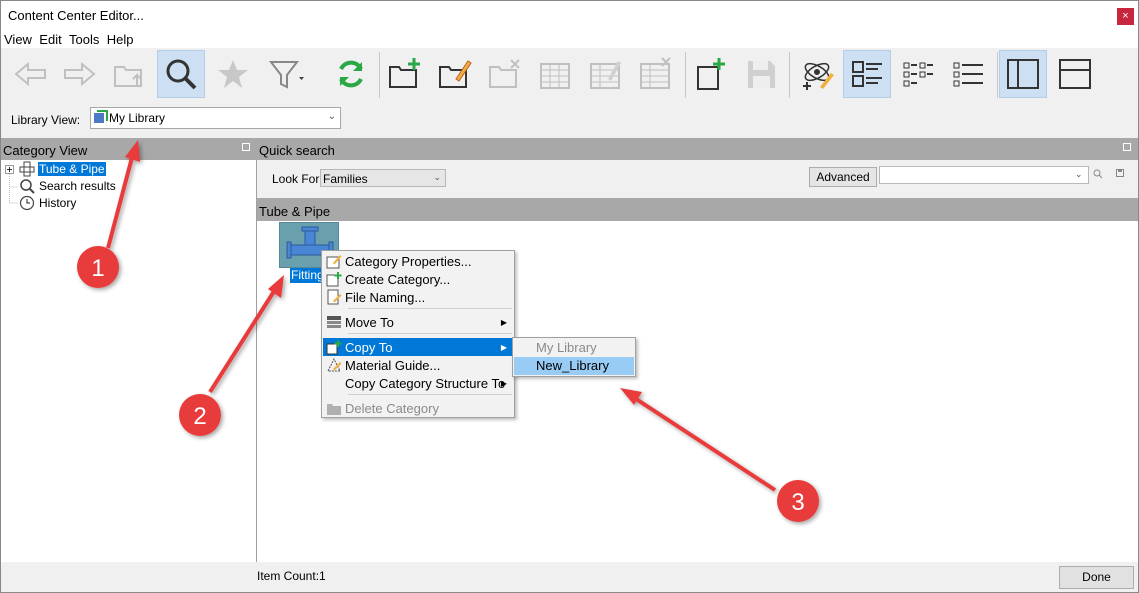  I want to click on quick-search-row: Look For: Families ⌄ Advanced ⌄, so click(697, 179).